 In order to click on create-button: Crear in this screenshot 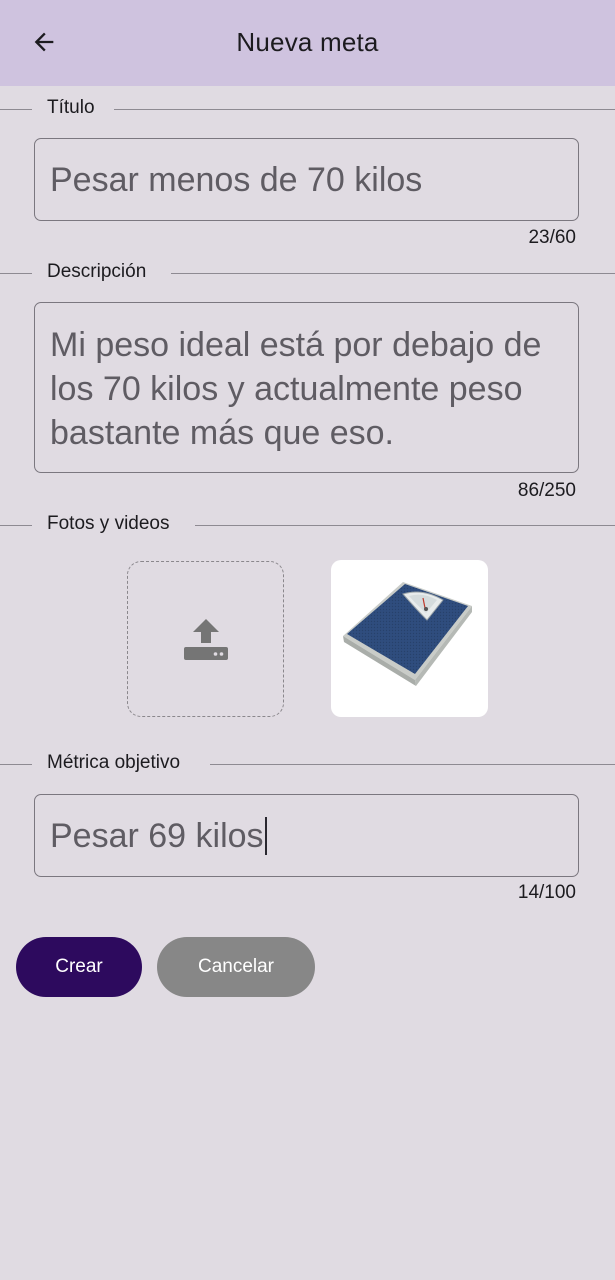, I will do `click(79, 967)`.